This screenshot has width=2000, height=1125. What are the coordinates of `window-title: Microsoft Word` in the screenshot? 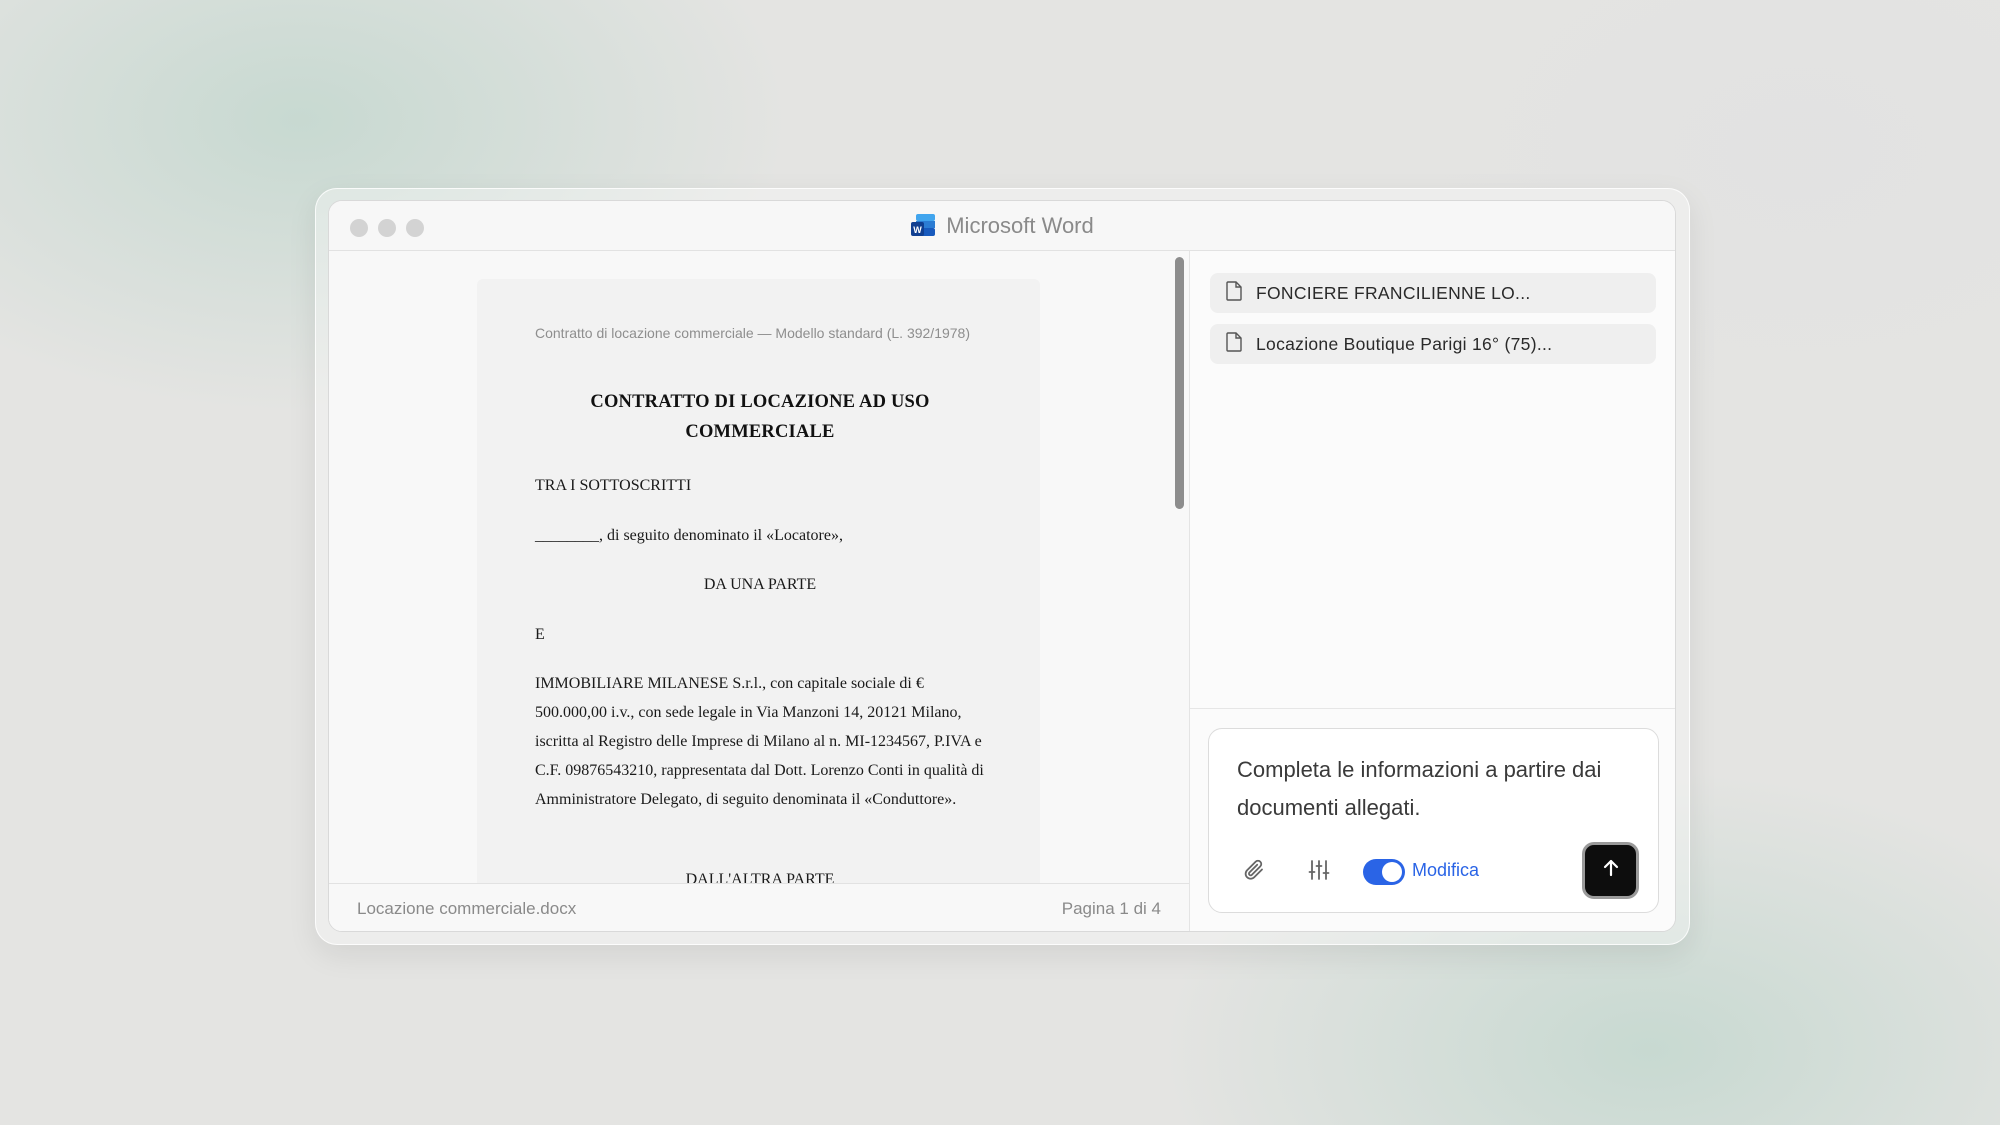 It's located at (1020, 225).